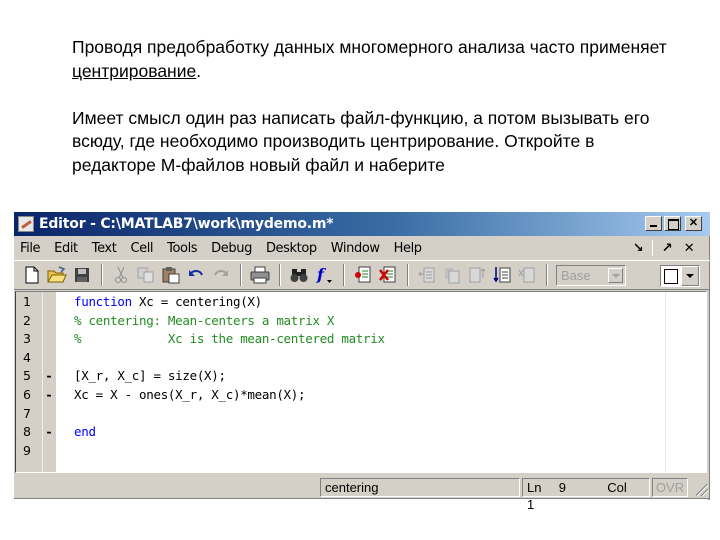  I want to click on stack-combo-value: Base, so click(576, 275).